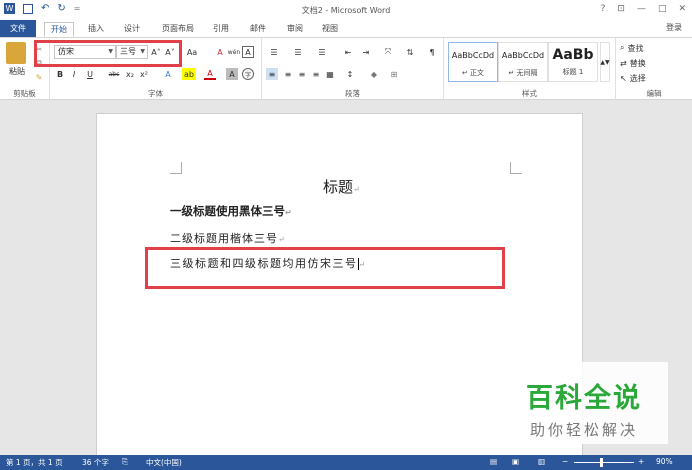 This screenshot has height=470, width=692. Describe the element at coordinates (178, 29) in the screenshot. I see `tab-layout: 页面布局` at that location.